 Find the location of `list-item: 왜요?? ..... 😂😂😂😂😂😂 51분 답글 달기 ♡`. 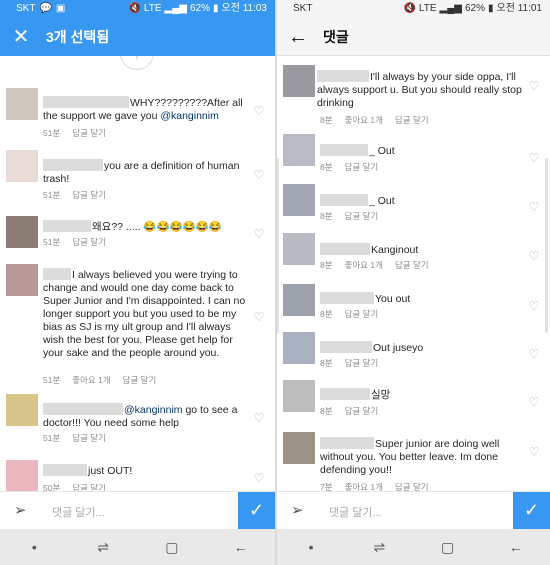

list-item: 왜요?? ..... 😂😂😂😂😂😂 51분 답글 달기 ♡ is located at coordinates (137, 234).